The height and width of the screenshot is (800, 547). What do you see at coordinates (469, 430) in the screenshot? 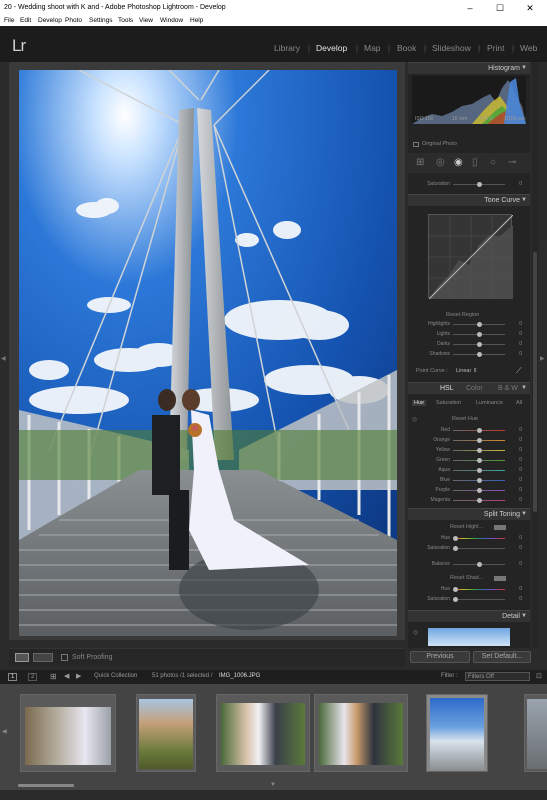
I see `hsl-slider-red: Red 0` at bounding box center [469, 430].